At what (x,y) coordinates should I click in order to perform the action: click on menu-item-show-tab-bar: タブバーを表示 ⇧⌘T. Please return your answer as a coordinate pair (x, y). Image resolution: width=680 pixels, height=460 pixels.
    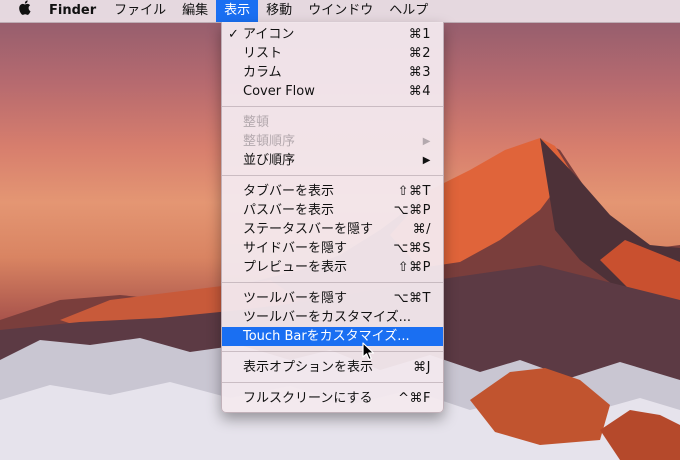
    Looking at the image, I should click on (332, 191).